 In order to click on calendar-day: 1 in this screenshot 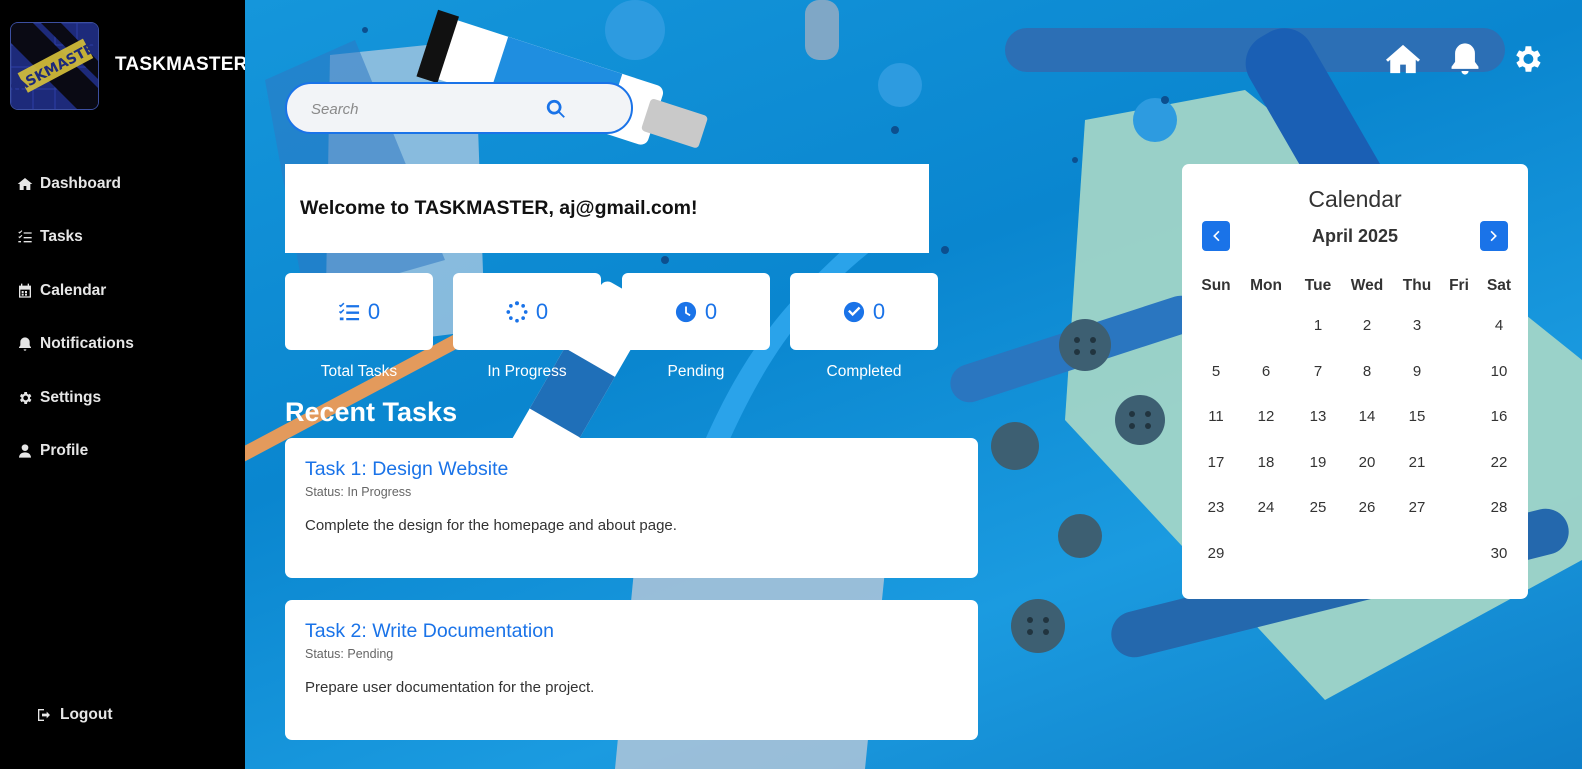, I will do `click(1318, 325)`.